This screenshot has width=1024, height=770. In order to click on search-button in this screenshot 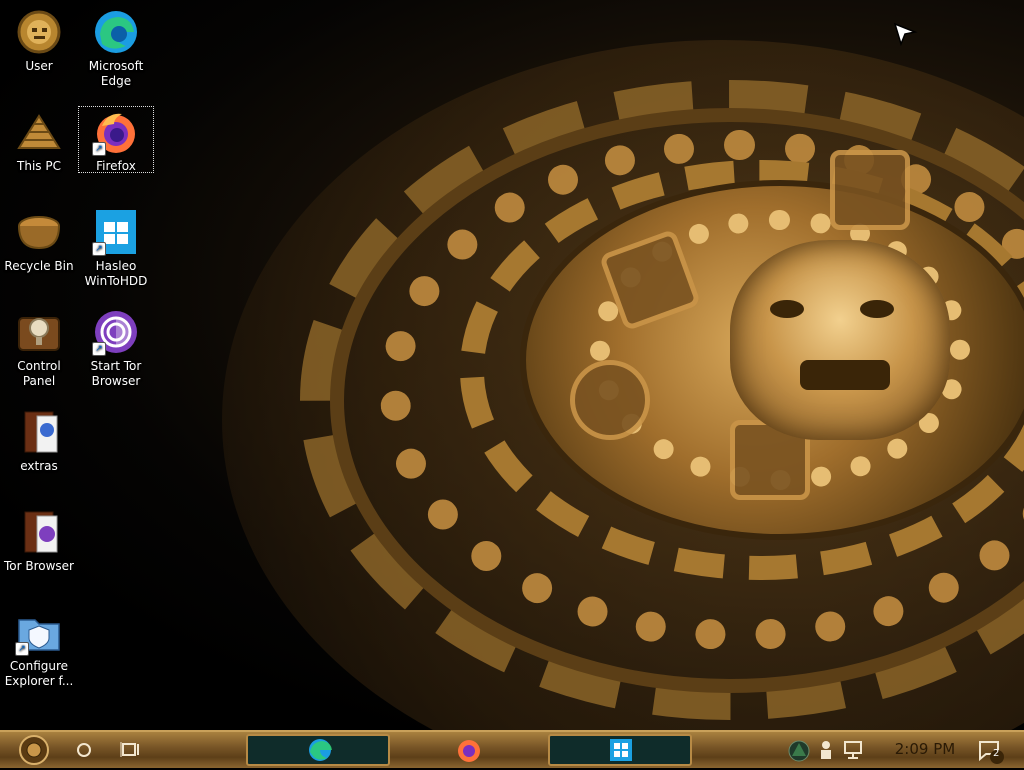, I will do `click(84, 750)`.